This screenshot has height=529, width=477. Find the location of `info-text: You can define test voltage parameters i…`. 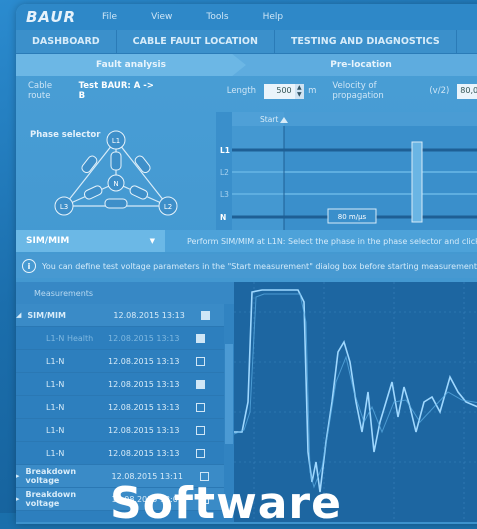

info-text: You can define test voltage parameters i… is located at coordinates (259, 266).